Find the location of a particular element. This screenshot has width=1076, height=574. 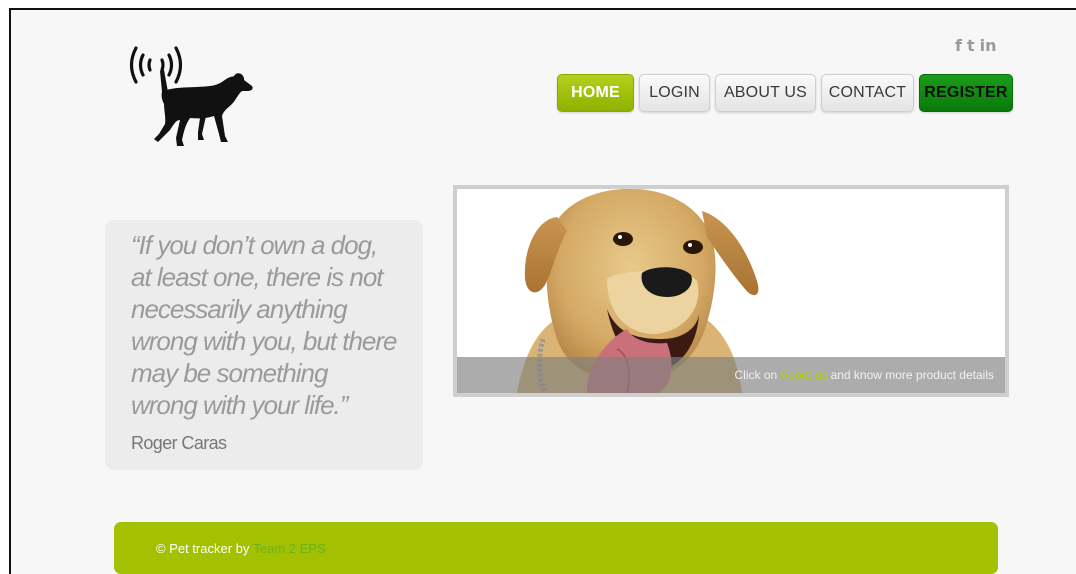

twitter-icon: t is located at coordinates (971, 45).